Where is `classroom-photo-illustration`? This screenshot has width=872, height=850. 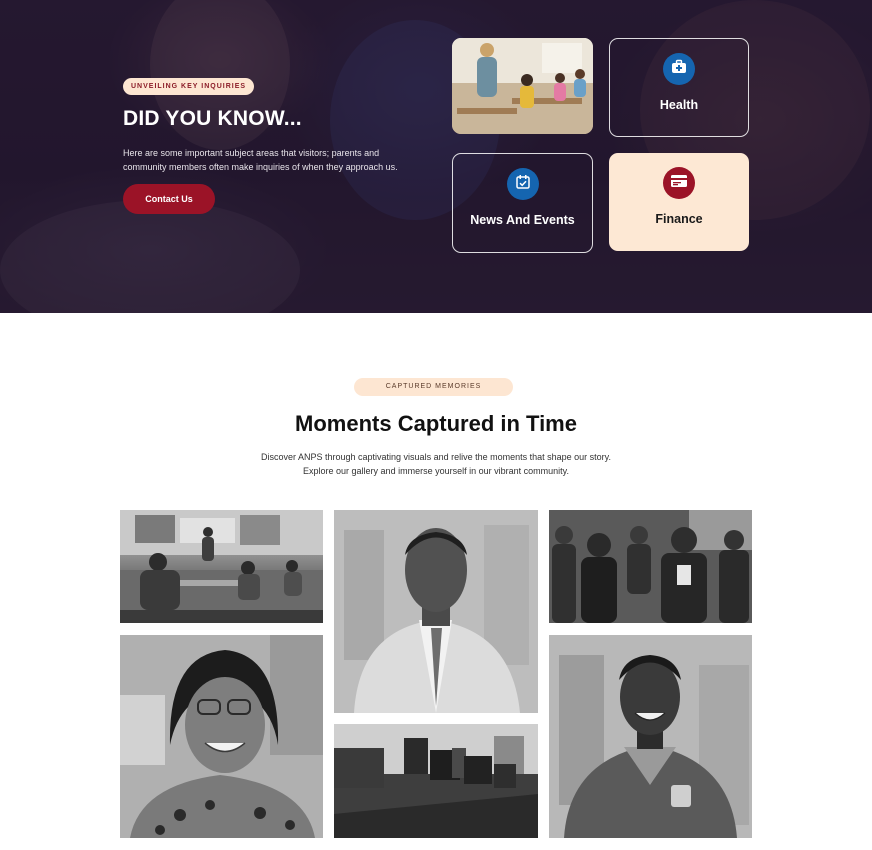
classroom-photo-illustration is located at coordinates (522, 86).